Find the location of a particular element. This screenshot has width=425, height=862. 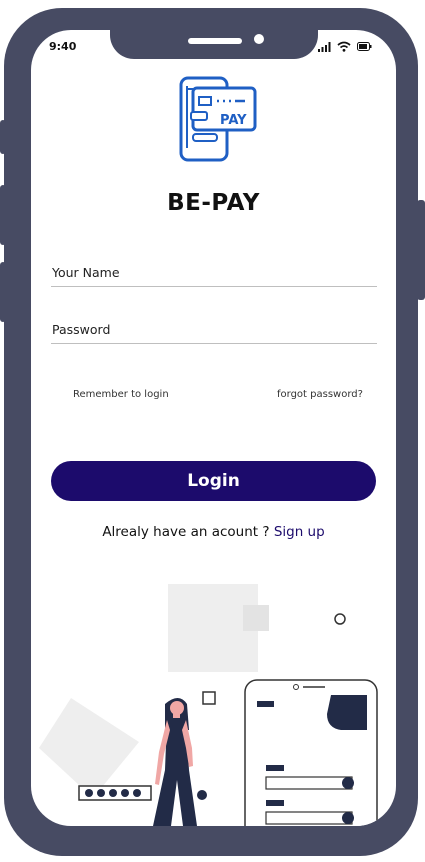

person-figure is located at coordinates (175, 762).